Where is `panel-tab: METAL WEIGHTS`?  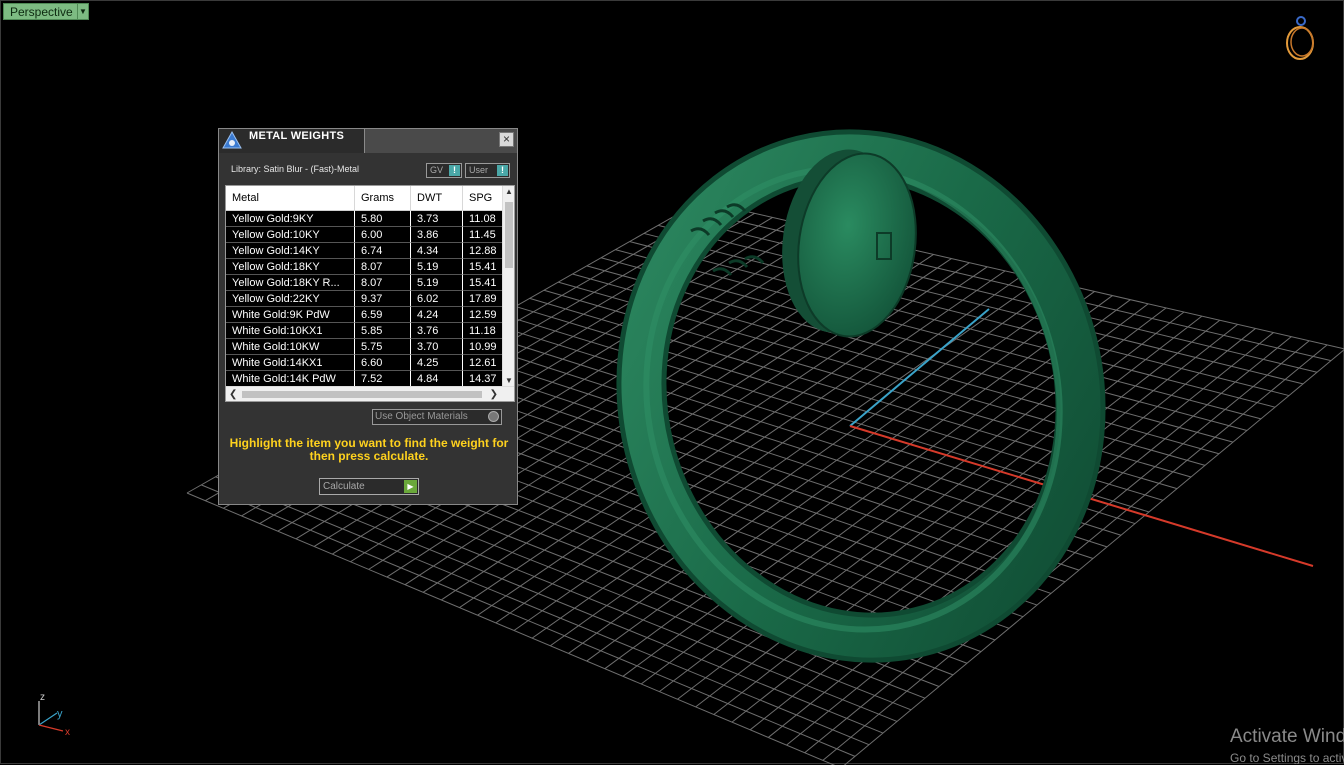
panel-tab: METAL WEIGHTS is located at coordinates (292, 141).